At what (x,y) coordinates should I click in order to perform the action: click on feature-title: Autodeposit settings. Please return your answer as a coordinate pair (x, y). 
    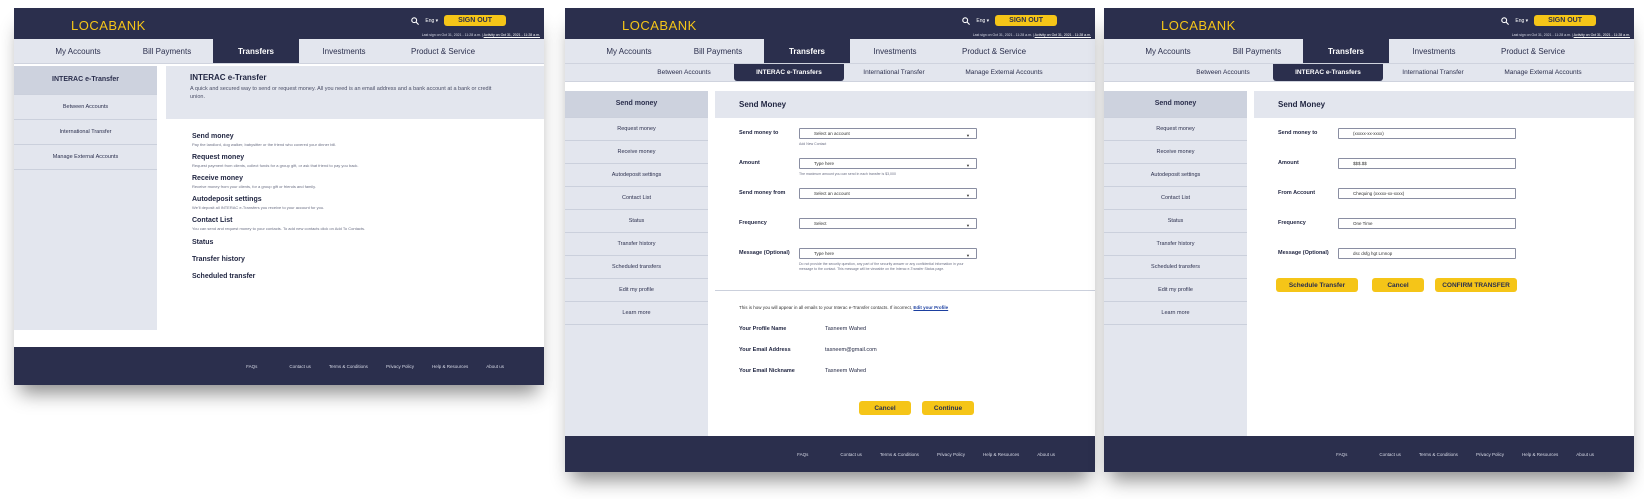
    Looking at the image, I should click on (357, 199).